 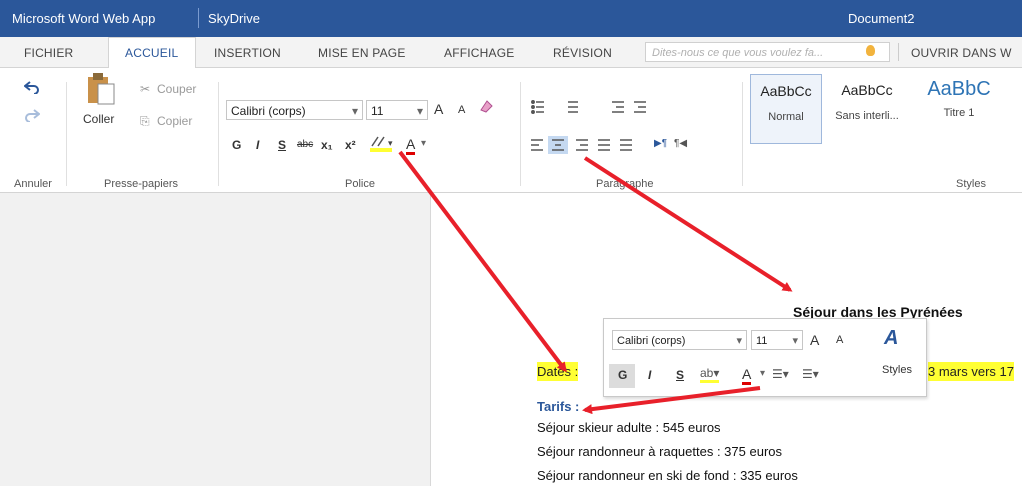 What do you see at coordinates (141, 184) in the screenshot?
I see `group-label-presse-papiers: Presse-papiers` at bounding box center [141, 184].